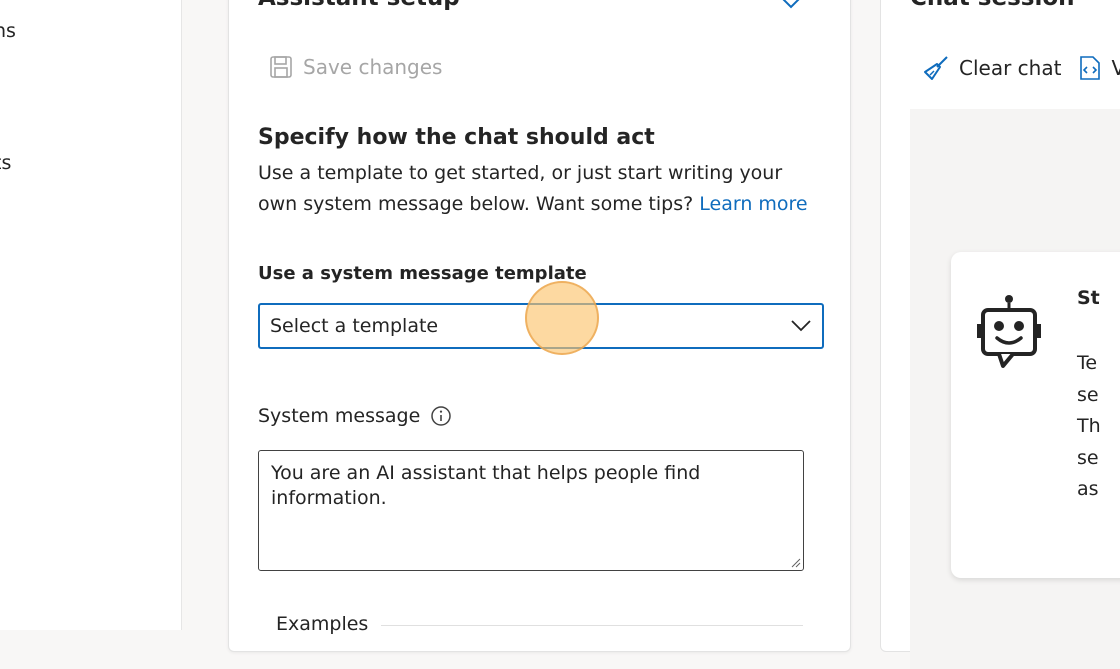 The width and height of the screenshot is (1120, 669). I want to click on card-title: St, so click(1088, 298).